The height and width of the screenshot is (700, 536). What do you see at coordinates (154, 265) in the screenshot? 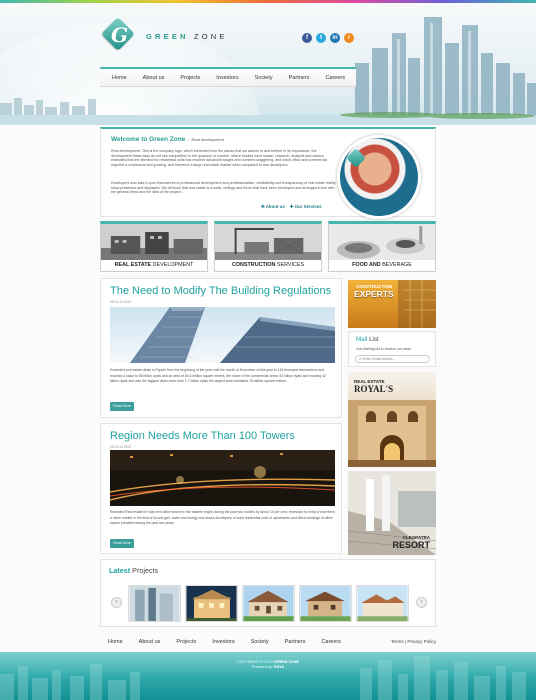
I see `service-caption: REAL ESTATE DEVELOPMENT` at bounding box center [154, 265].